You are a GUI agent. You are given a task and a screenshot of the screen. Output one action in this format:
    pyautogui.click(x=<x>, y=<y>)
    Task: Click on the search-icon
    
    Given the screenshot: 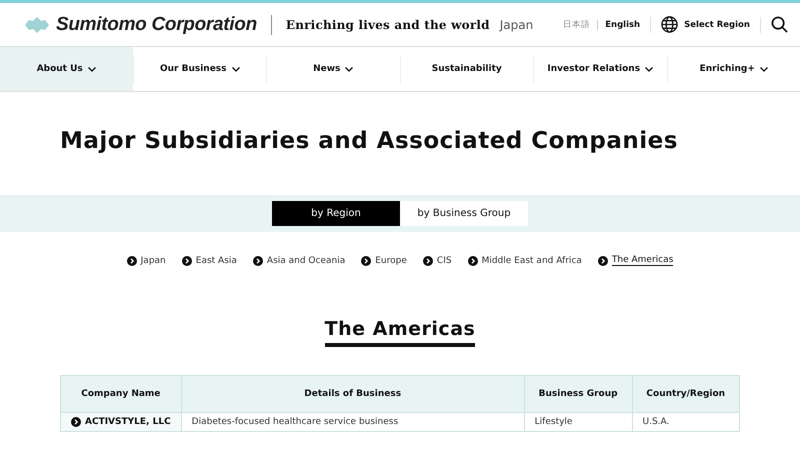 What is the action you would take?
    pyautogui.click(x=779, y=24)
    